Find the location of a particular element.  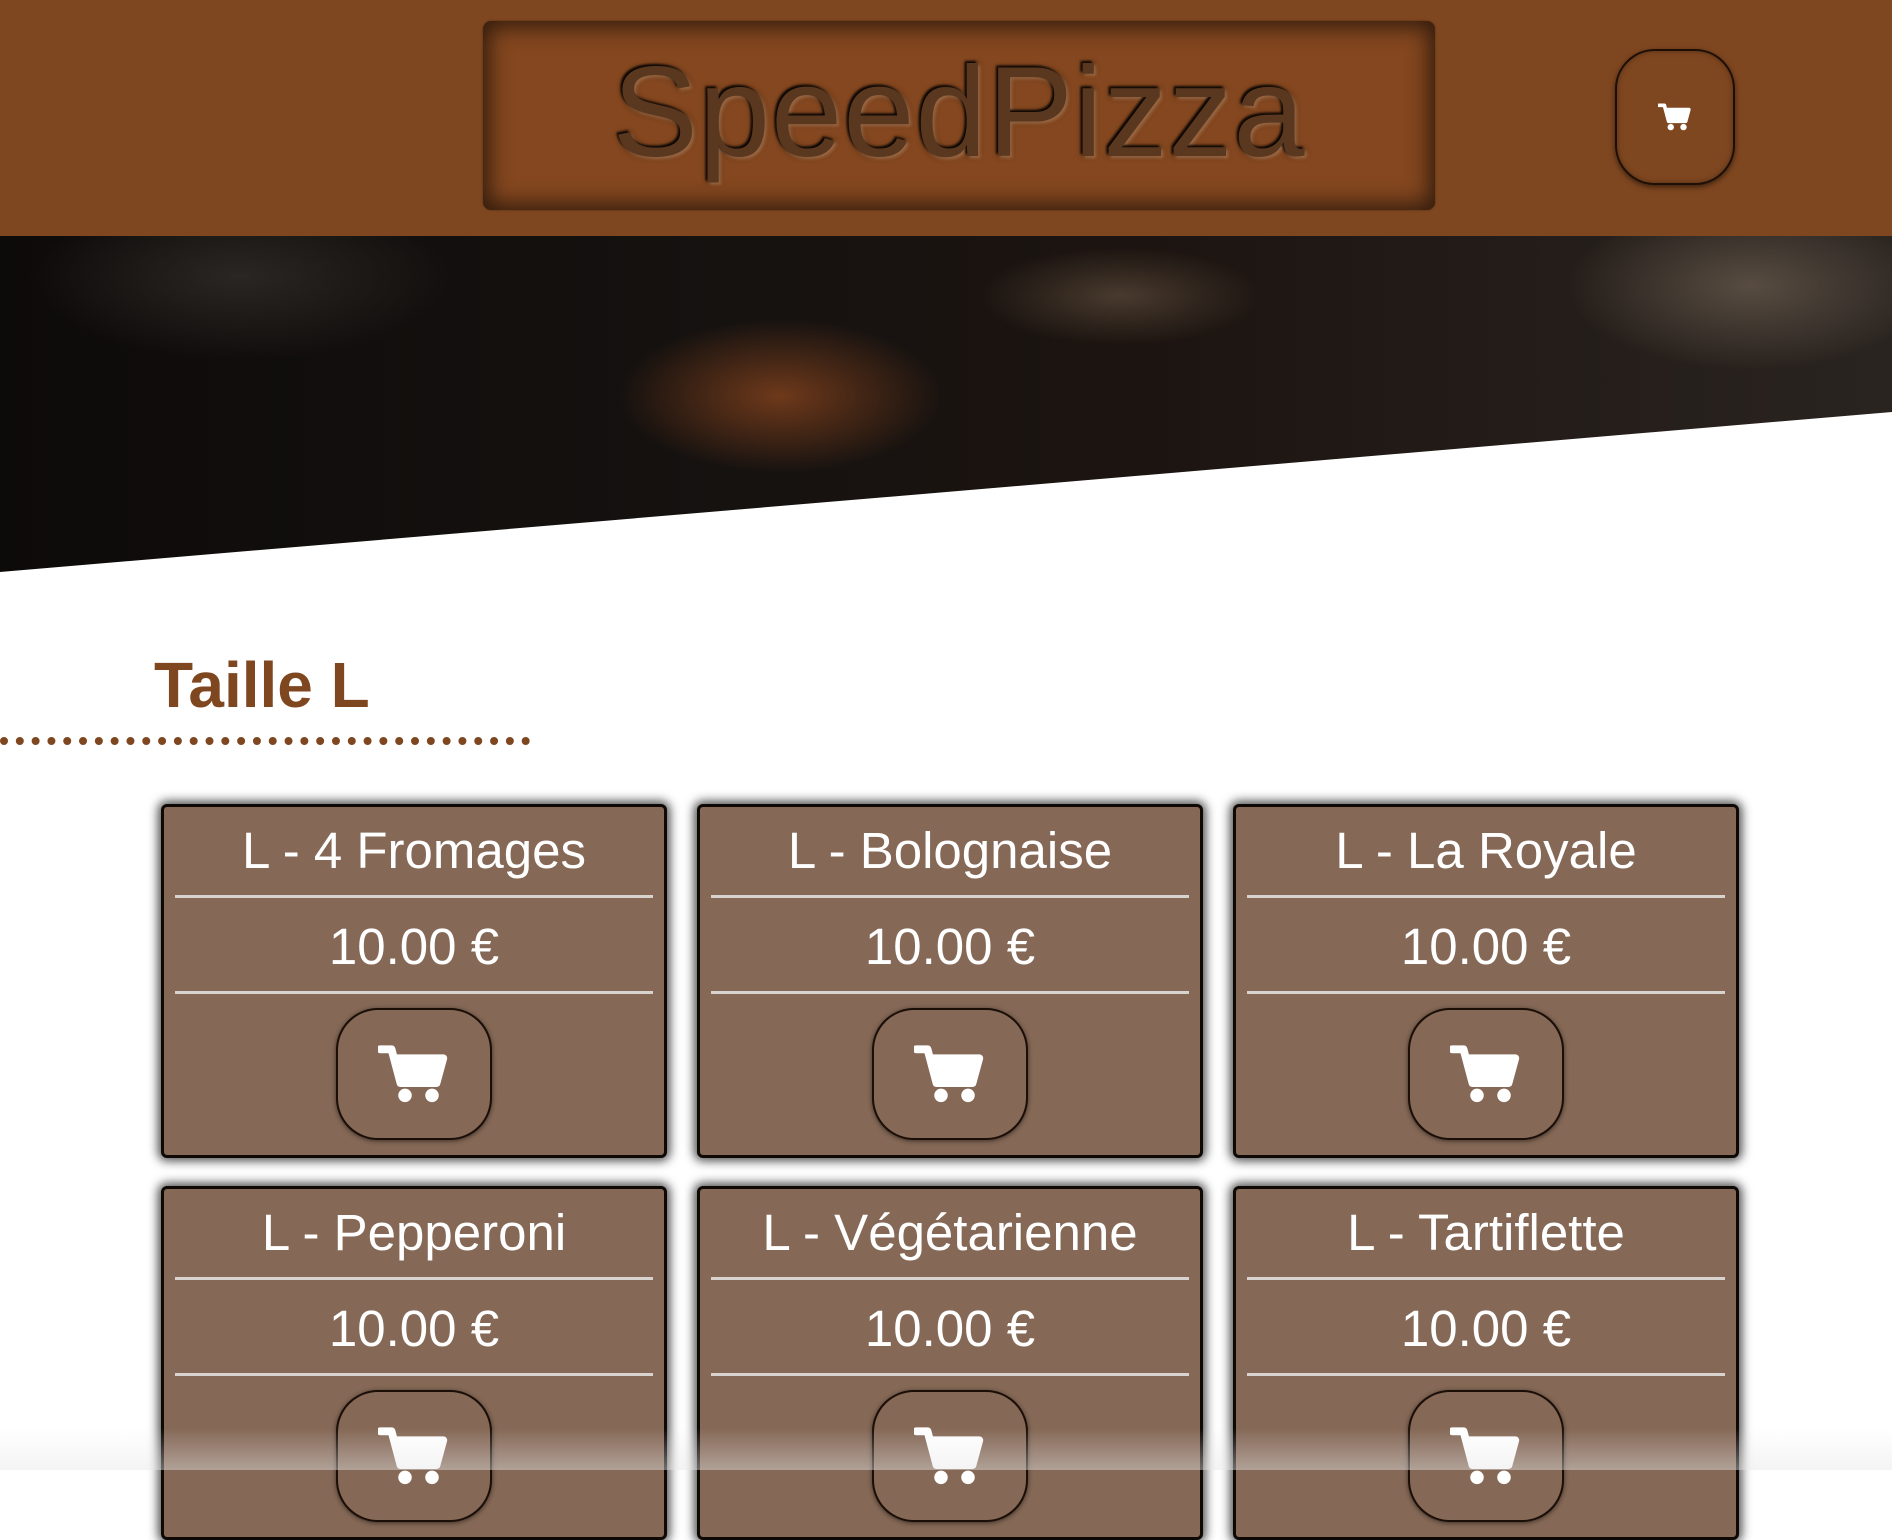

product-name: L - La Royale is located at coordinates (1486, 850).